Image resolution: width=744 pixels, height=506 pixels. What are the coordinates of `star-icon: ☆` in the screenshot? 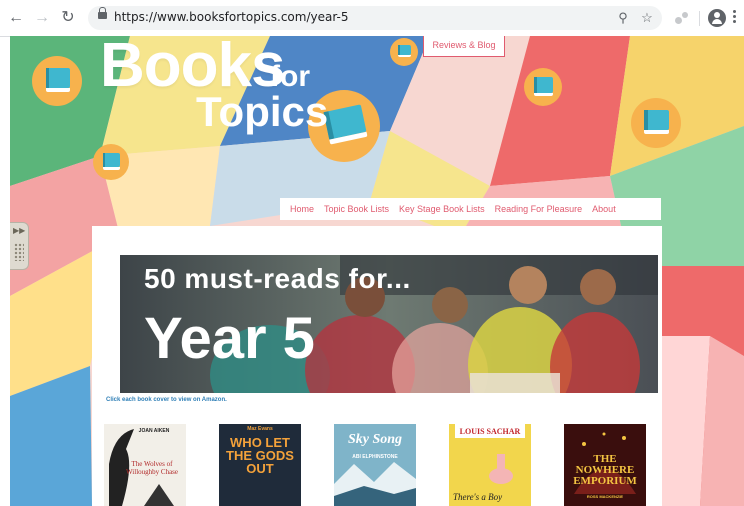 It's located at (647, 18).